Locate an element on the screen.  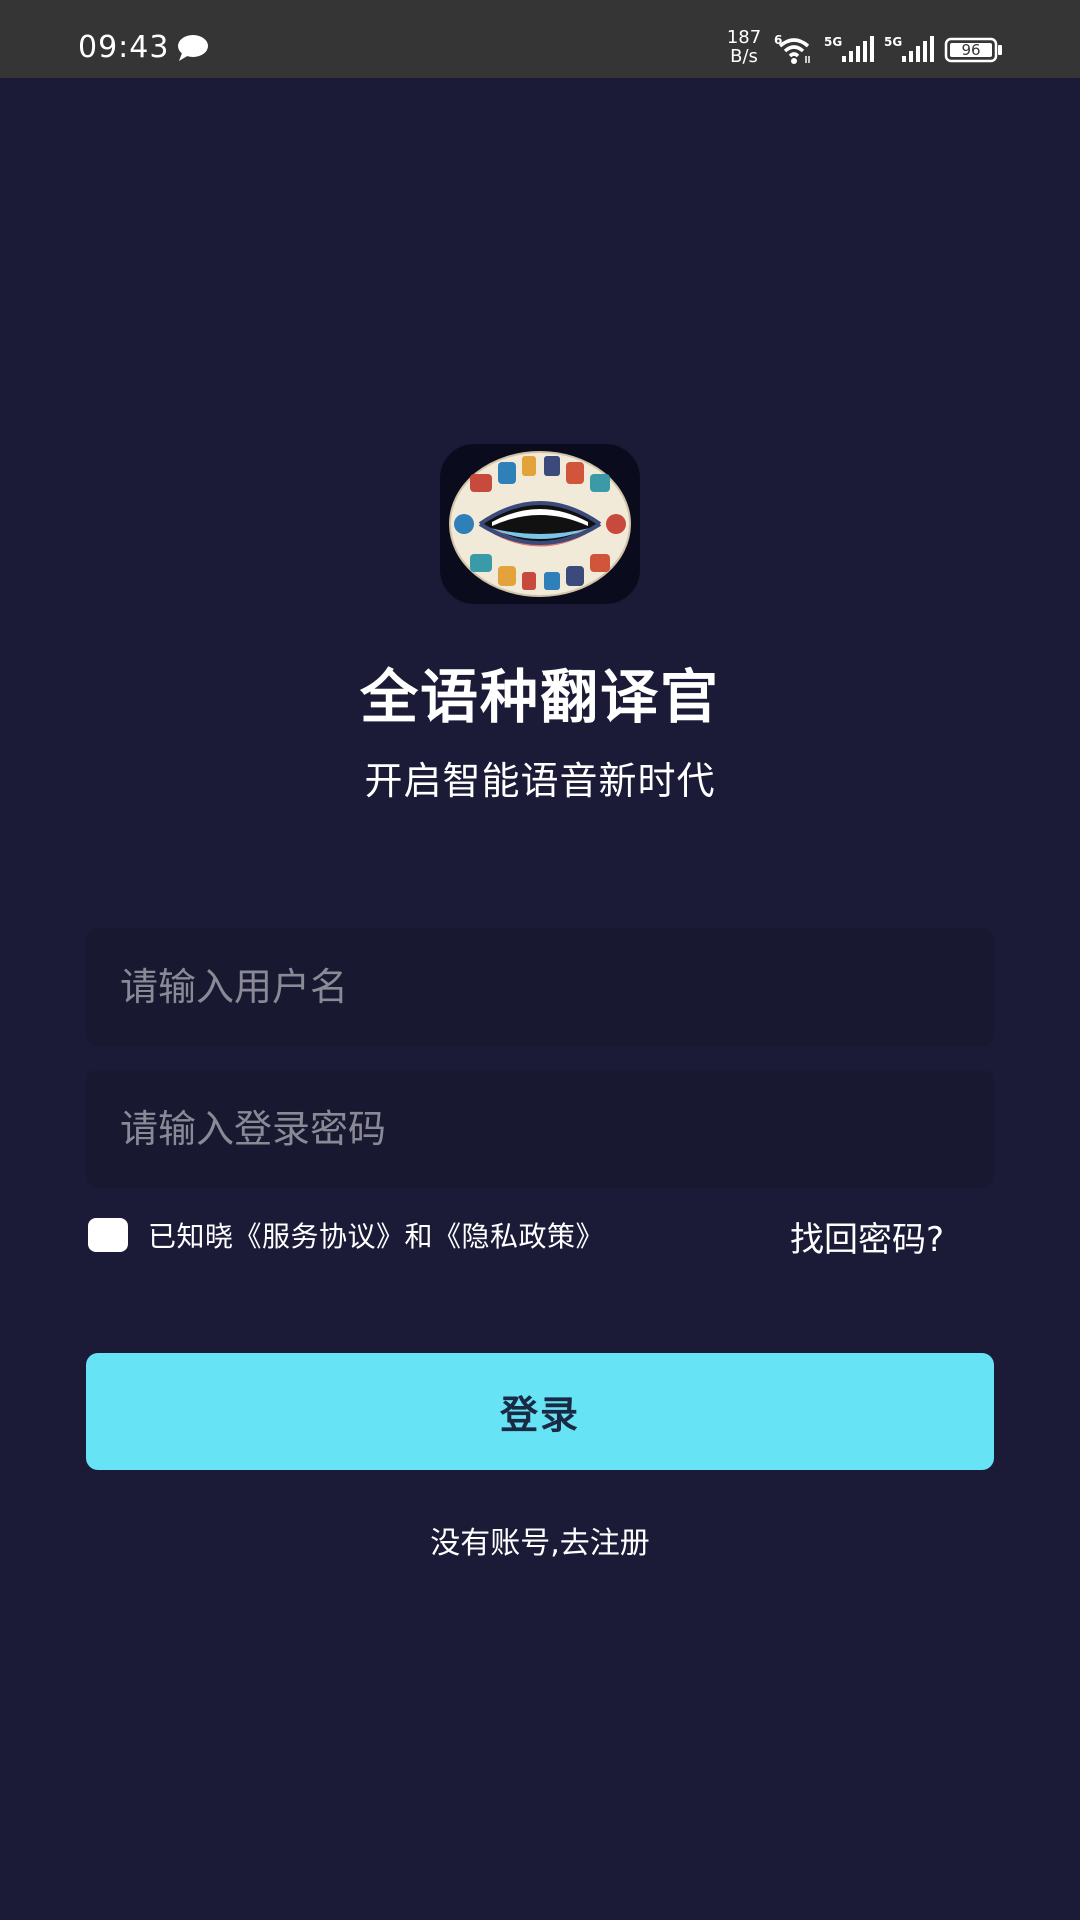
status-bar: 09:43 187 B/s 6 5G 5G 96 is located at coordinates (540, 39).